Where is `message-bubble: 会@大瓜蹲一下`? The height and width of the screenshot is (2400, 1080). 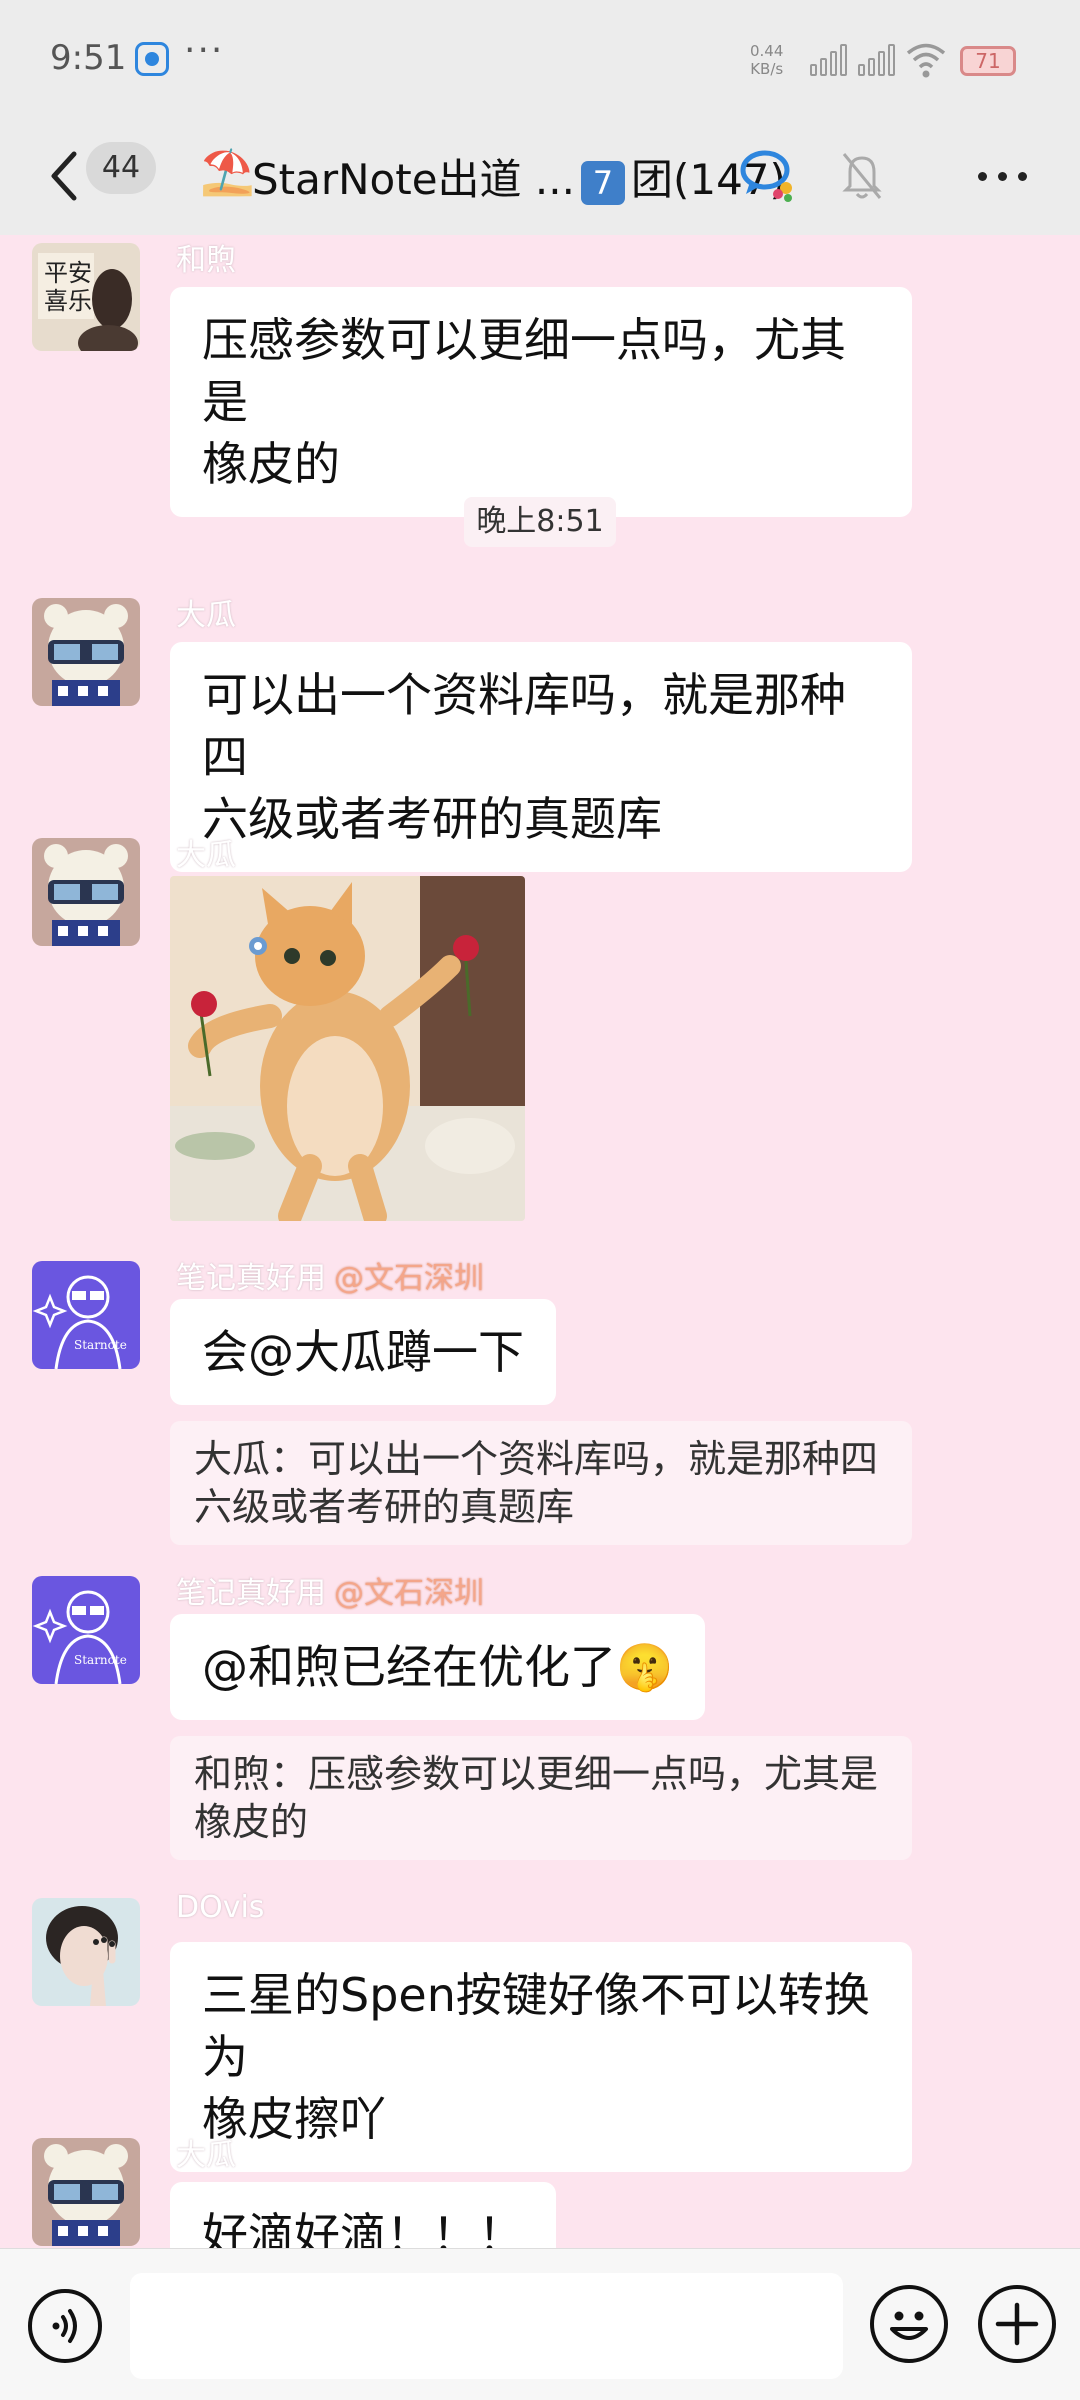 message-bubble: 会@大瓜蹲一下 is located at coordinates (363, 1352).